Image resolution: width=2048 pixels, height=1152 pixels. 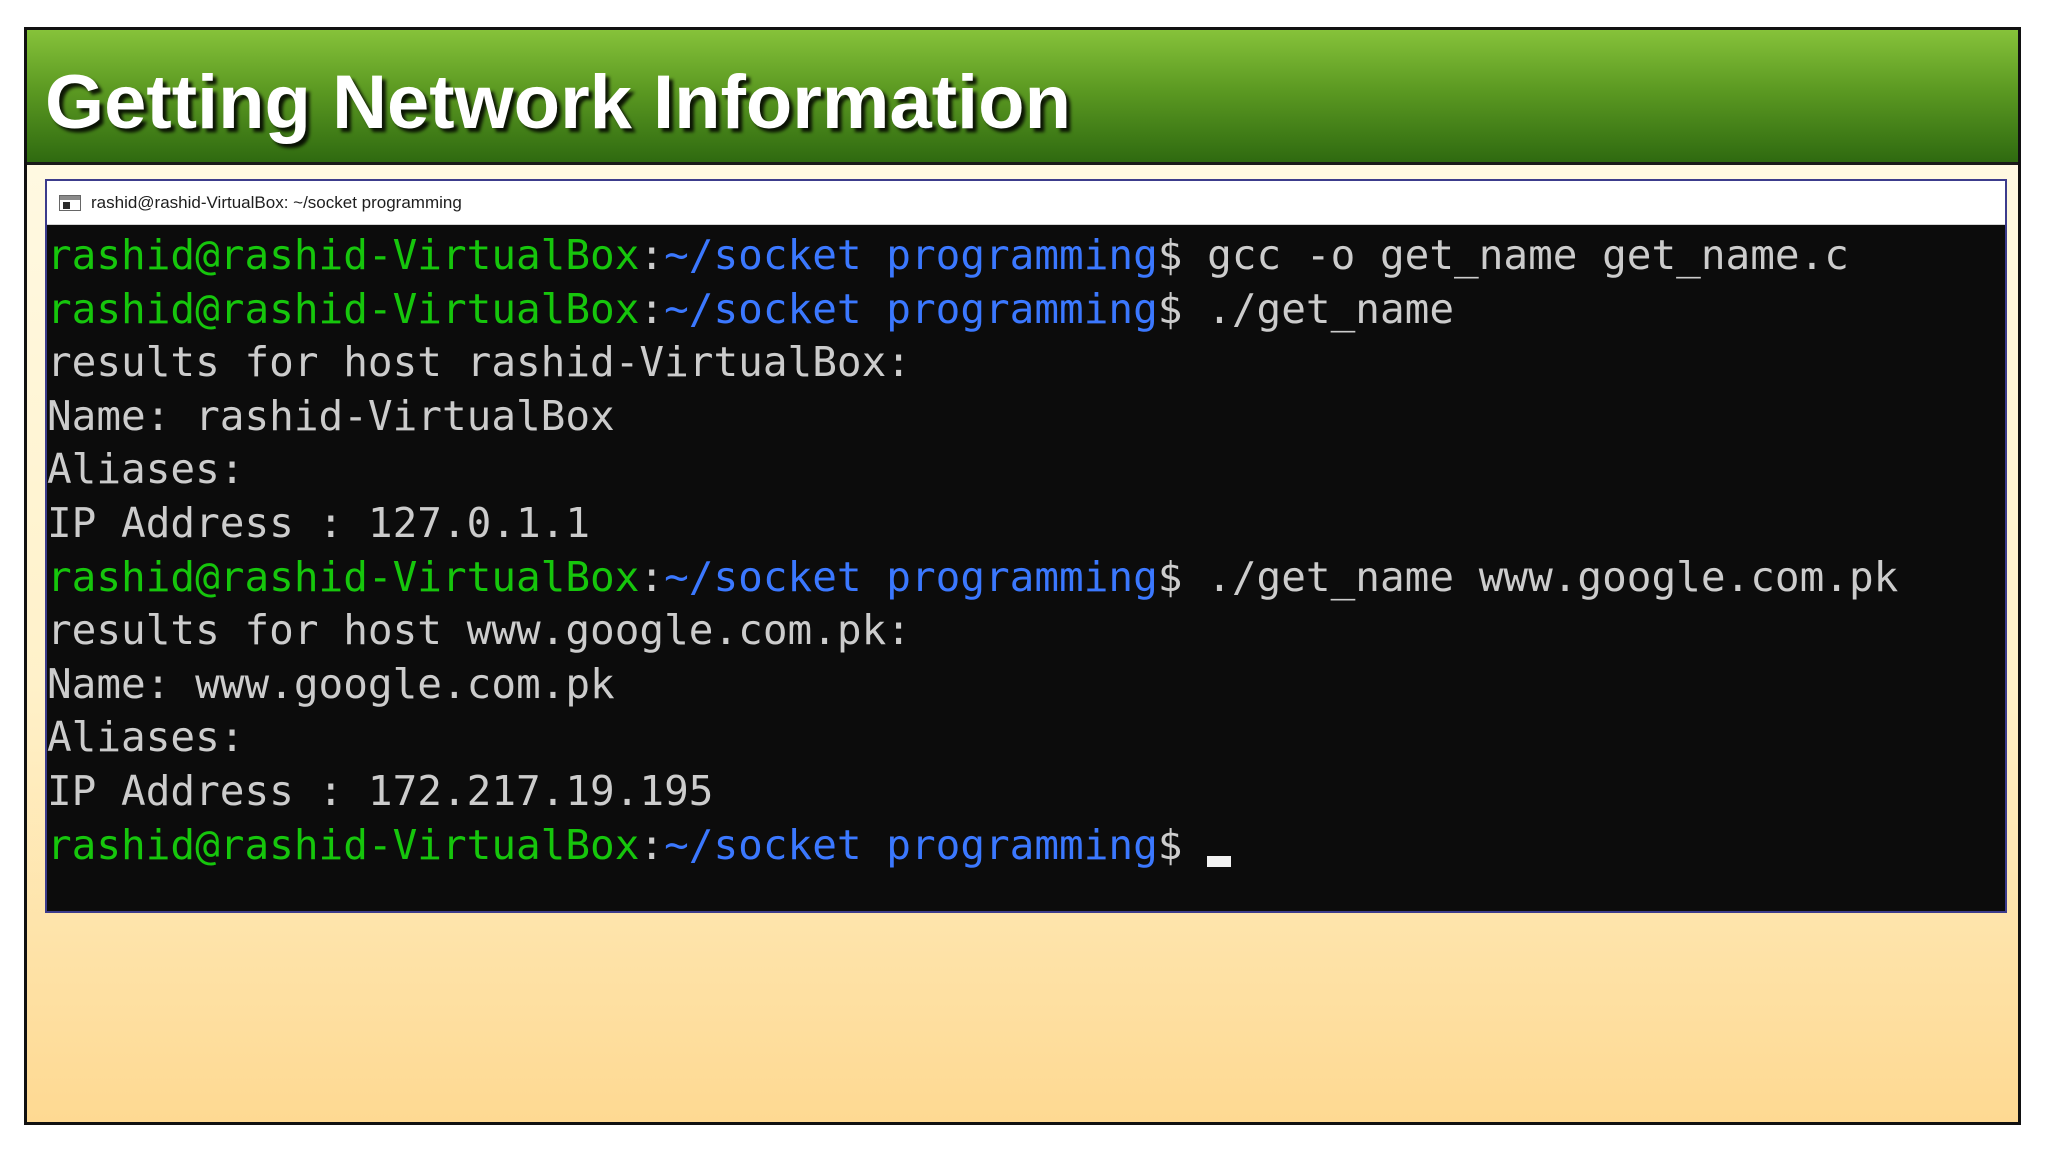 I want to click on terminal-cursor, so click(x=1219, y=861).